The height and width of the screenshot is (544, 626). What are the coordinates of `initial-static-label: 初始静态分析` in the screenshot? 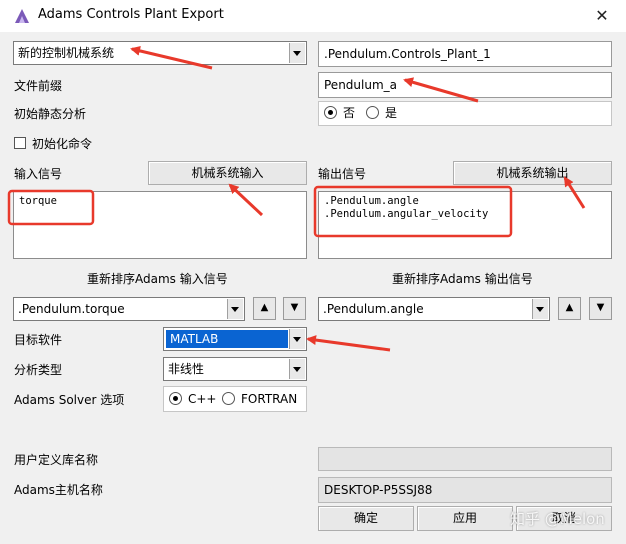 It's located at (50, 114).